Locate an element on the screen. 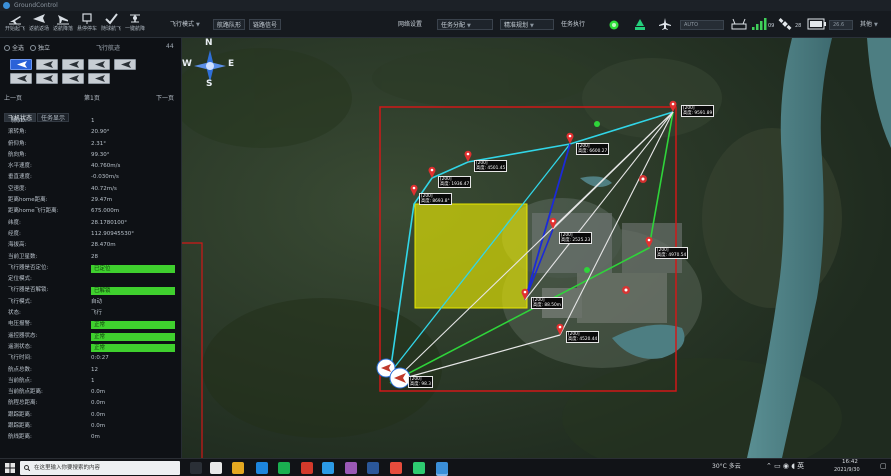  signal-bars-icon is located at coordinates (759, 24).